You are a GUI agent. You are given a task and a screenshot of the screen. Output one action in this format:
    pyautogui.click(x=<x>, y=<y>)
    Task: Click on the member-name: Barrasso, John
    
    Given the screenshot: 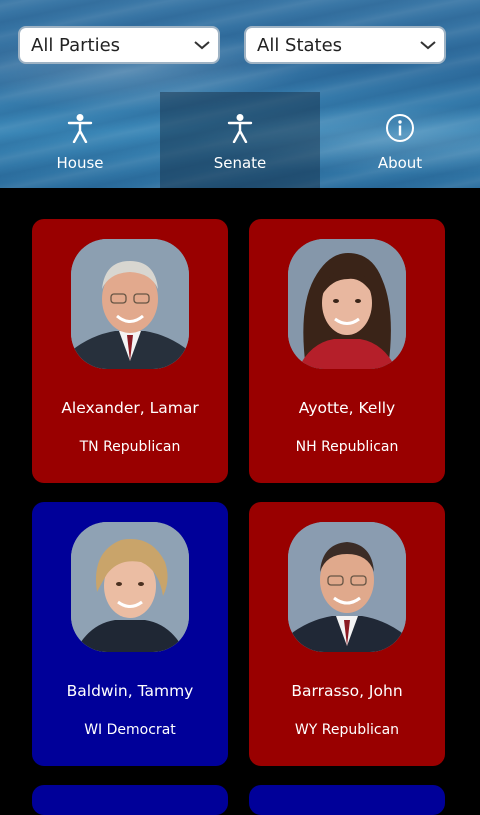 What is the action you would take?
    pyautogui.click(x=347, y=691)
    